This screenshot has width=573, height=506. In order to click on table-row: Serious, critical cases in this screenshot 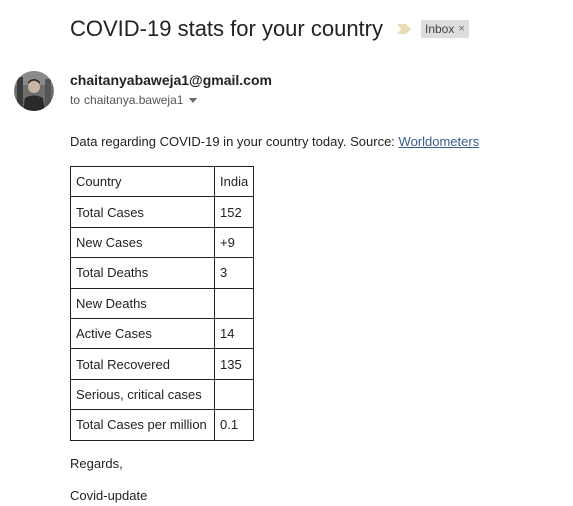, I will do `click(162, 394)`.